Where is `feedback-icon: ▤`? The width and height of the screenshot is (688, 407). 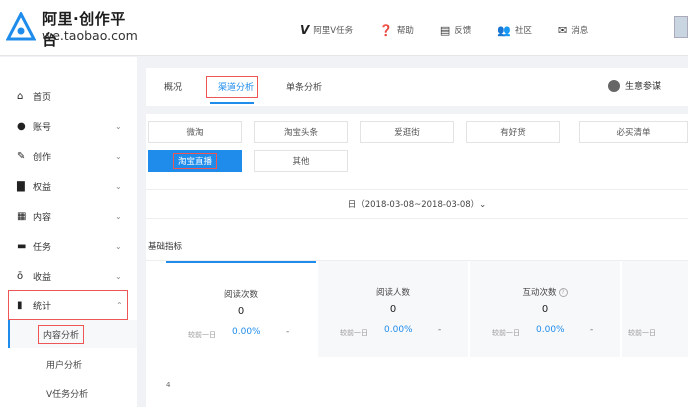
feedback-icon: ▤ is located at coordinates (445, 30).